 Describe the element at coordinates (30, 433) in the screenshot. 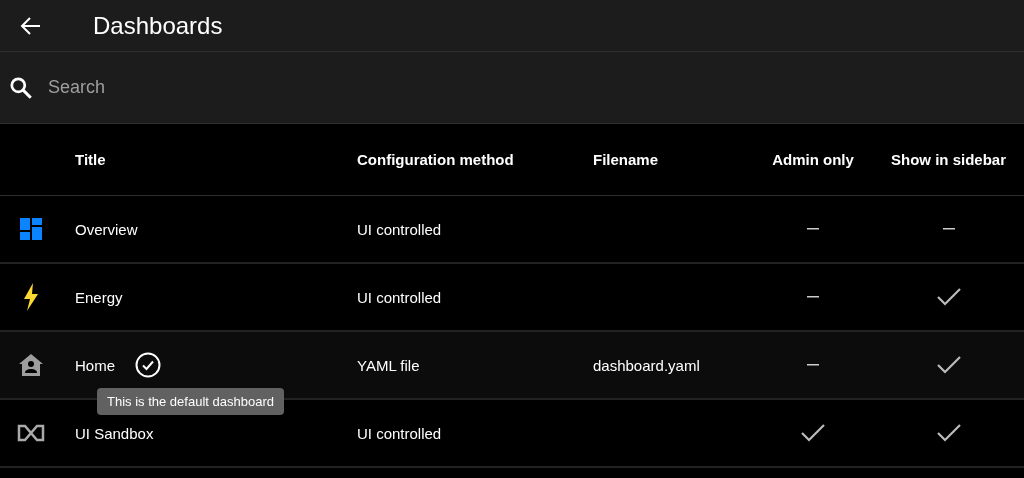

I see `bowtie-icon` at that location.